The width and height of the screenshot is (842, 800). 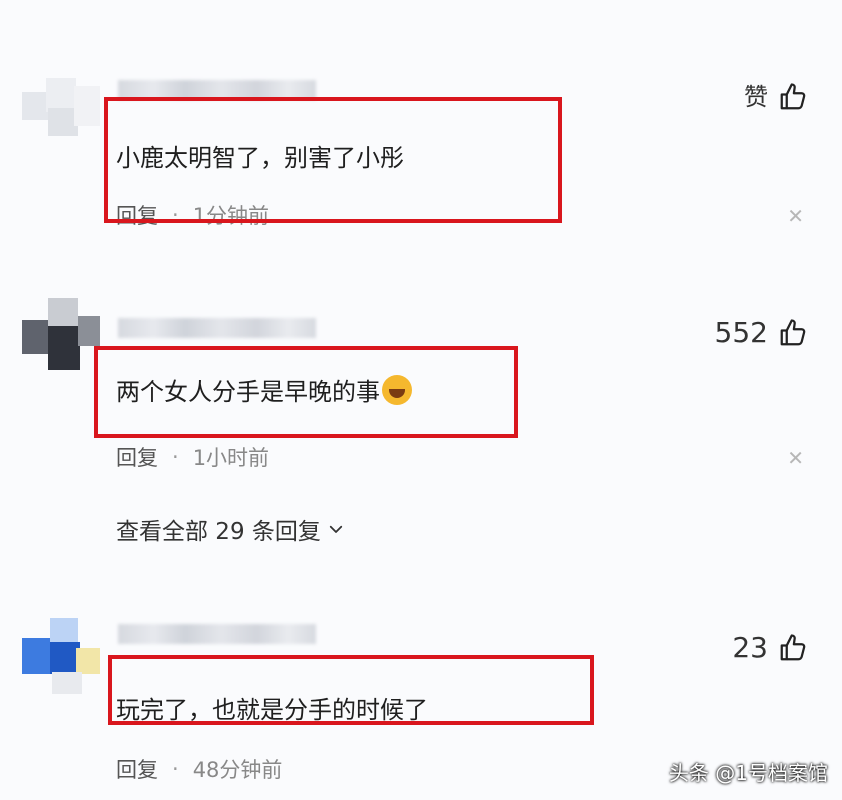 I want to click on like-button: 赞, so click(x=776, y=97).